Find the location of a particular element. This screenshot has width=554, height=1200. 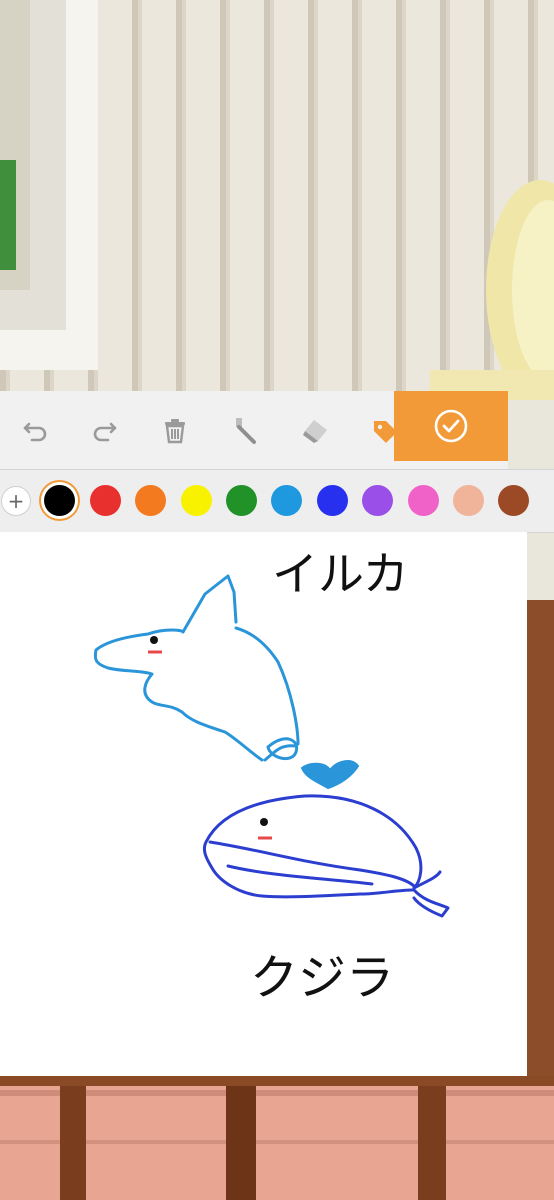

color-swatch-orange is located at coordinates (150, 500).